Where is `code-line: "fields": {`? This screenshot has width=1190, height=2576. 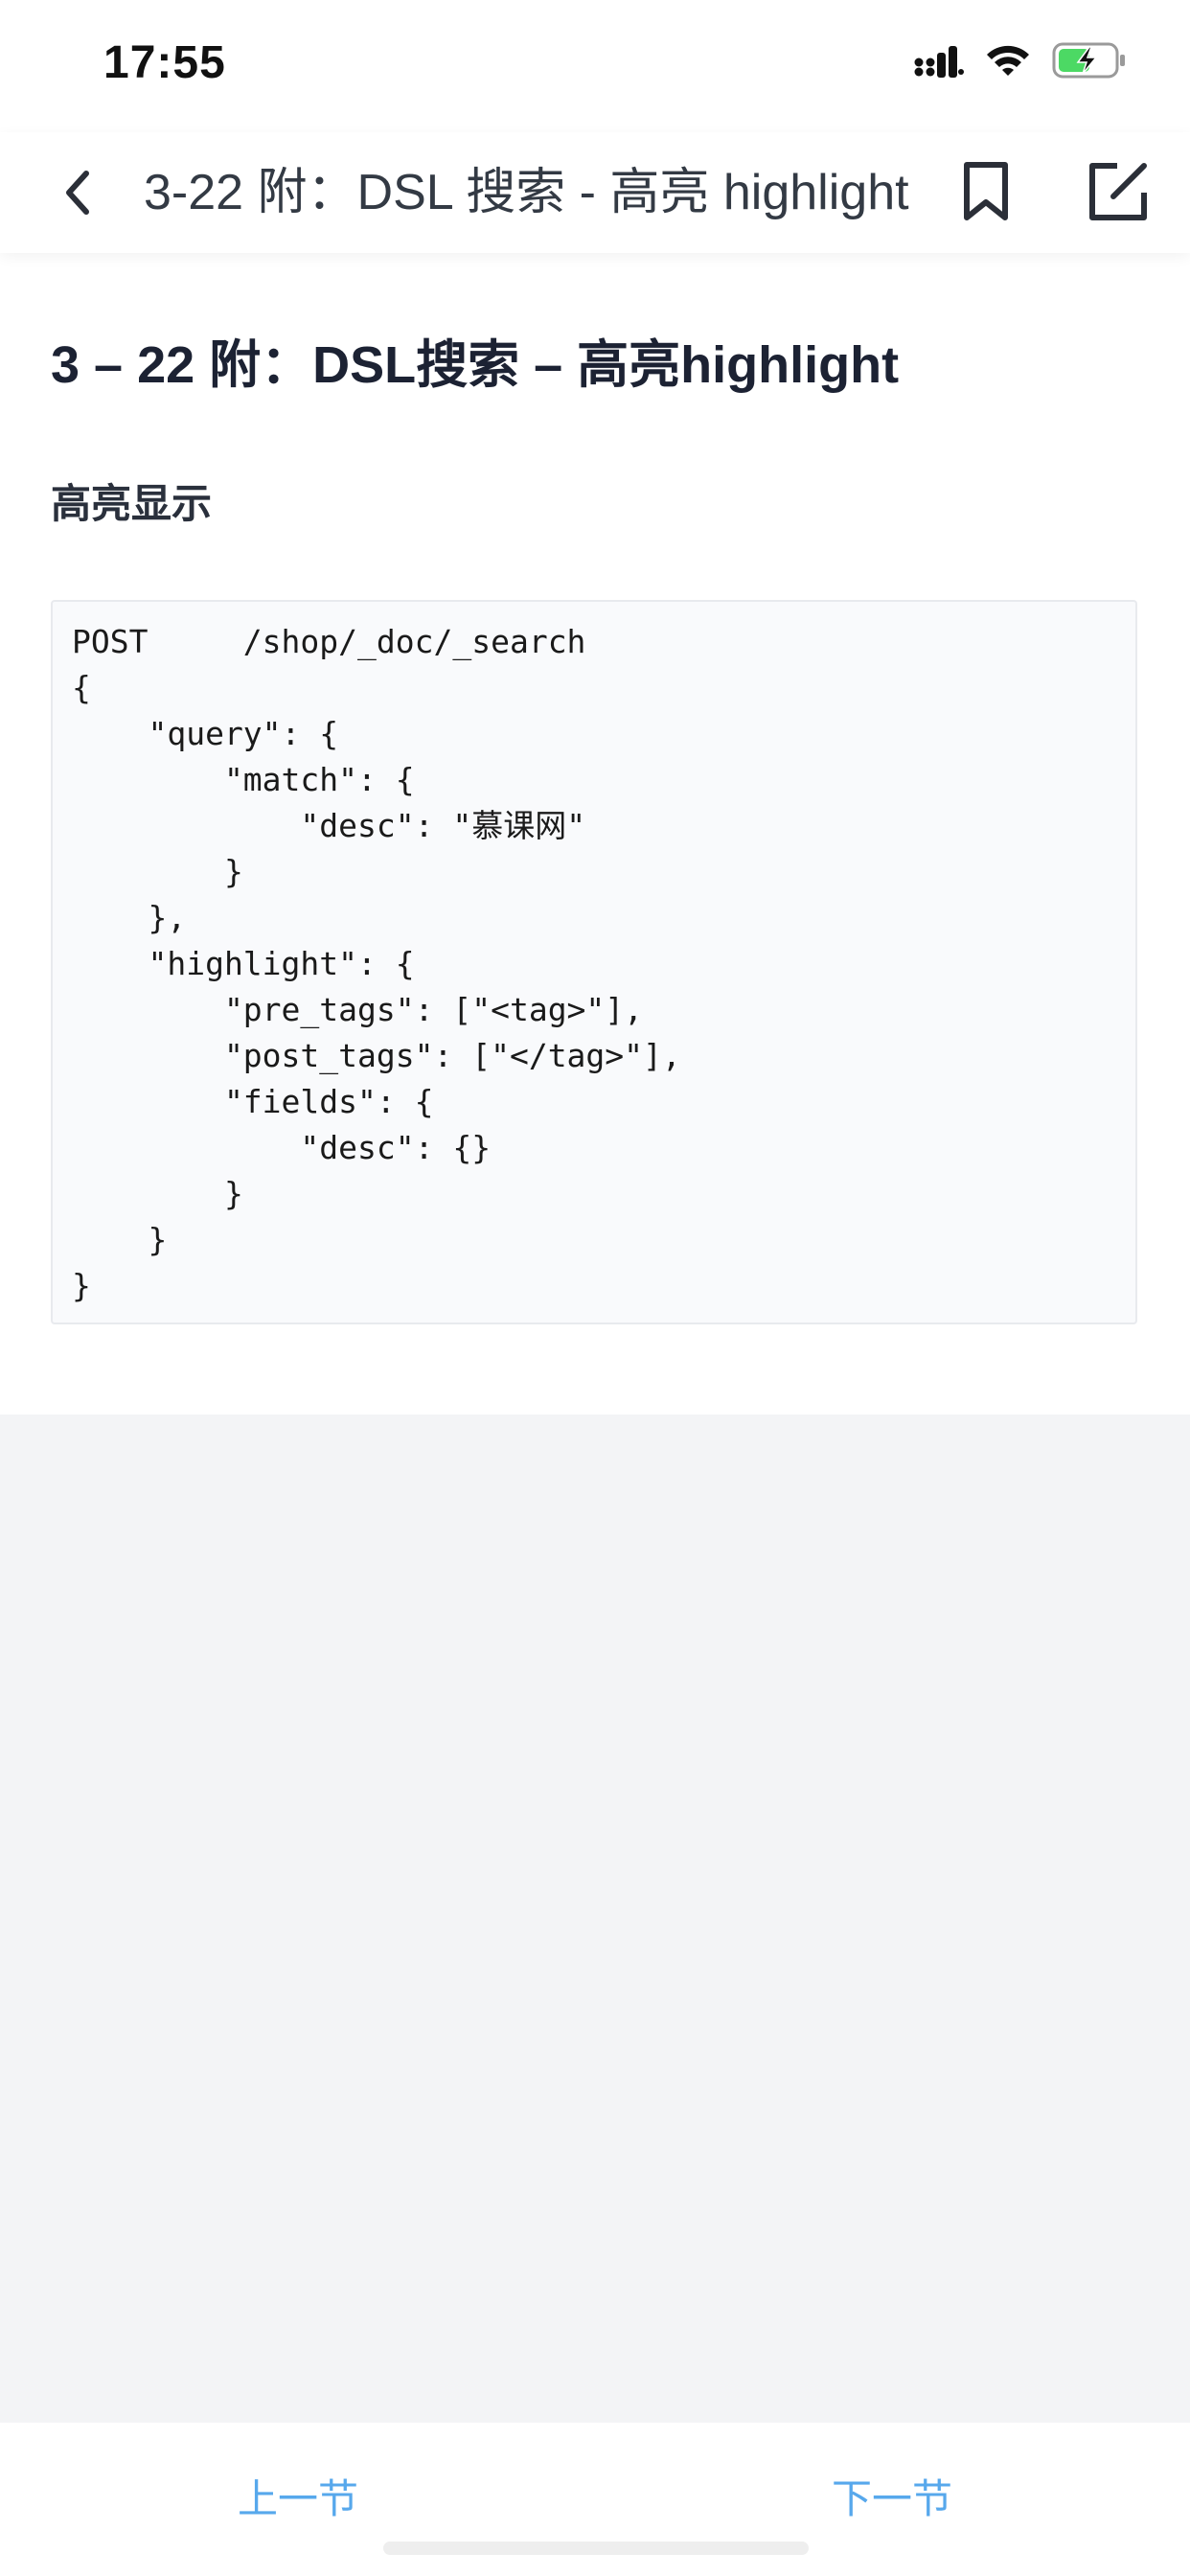 code-line: "fields": { is located at coordinates (253, 1101).